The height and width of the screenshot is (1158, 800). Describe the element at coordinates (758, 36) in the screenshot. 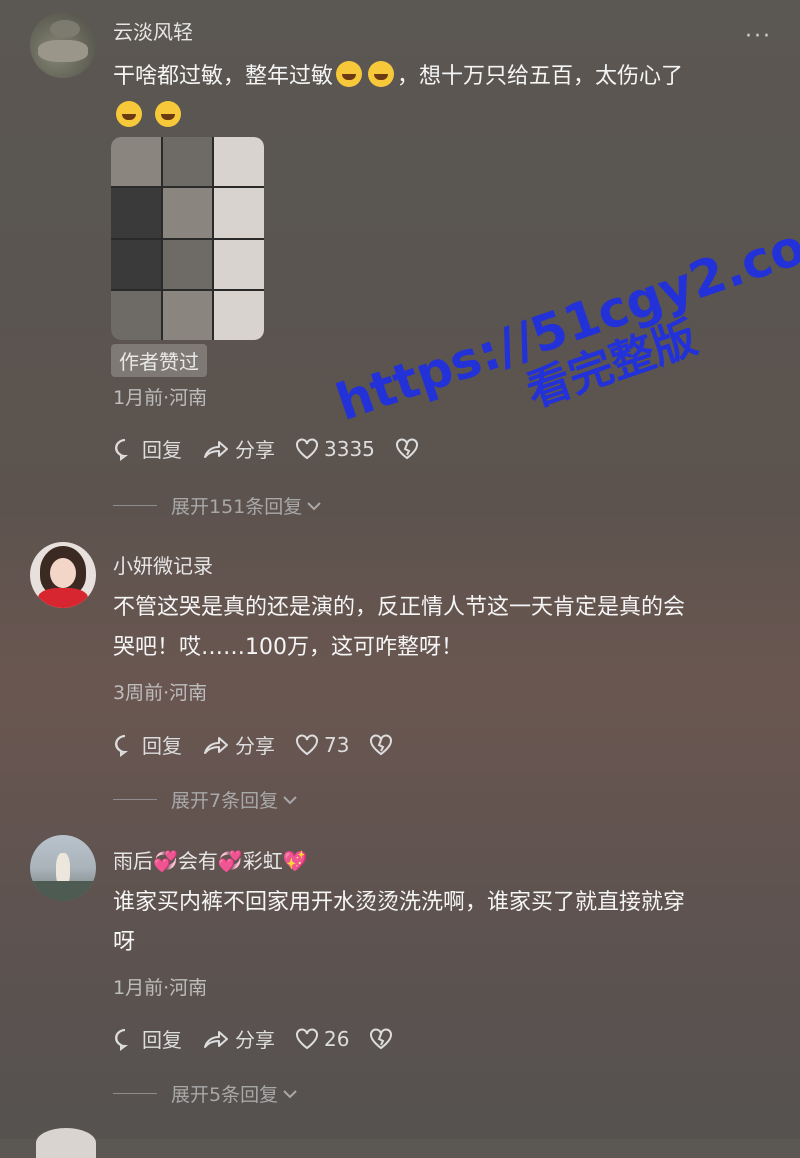

I see `more-options-icon: ···` at that location.